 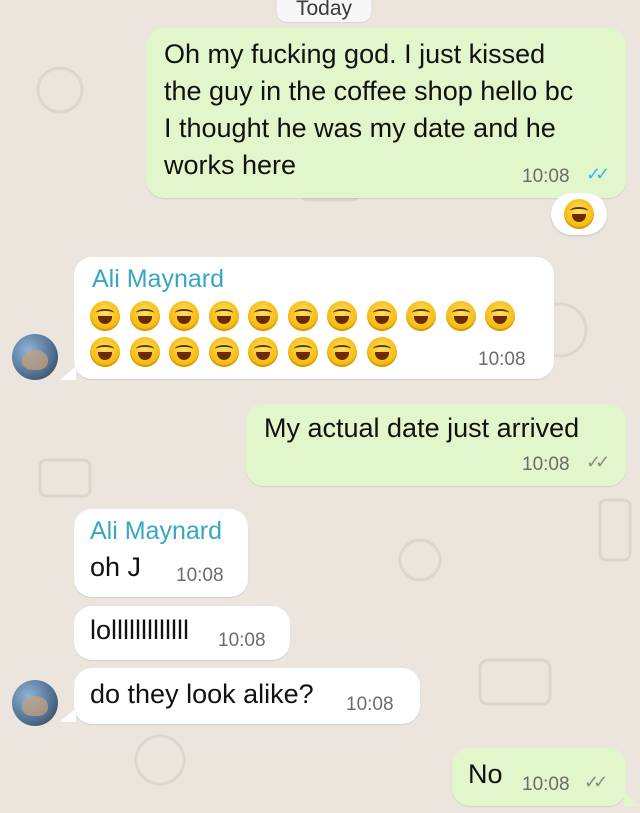 What do you see at coordinates (436, 445) in the screenshot?
I see `message-bubble-outgoing: My actual date just arrived 10:08 ✓✓` at bounding box center [436, 445].